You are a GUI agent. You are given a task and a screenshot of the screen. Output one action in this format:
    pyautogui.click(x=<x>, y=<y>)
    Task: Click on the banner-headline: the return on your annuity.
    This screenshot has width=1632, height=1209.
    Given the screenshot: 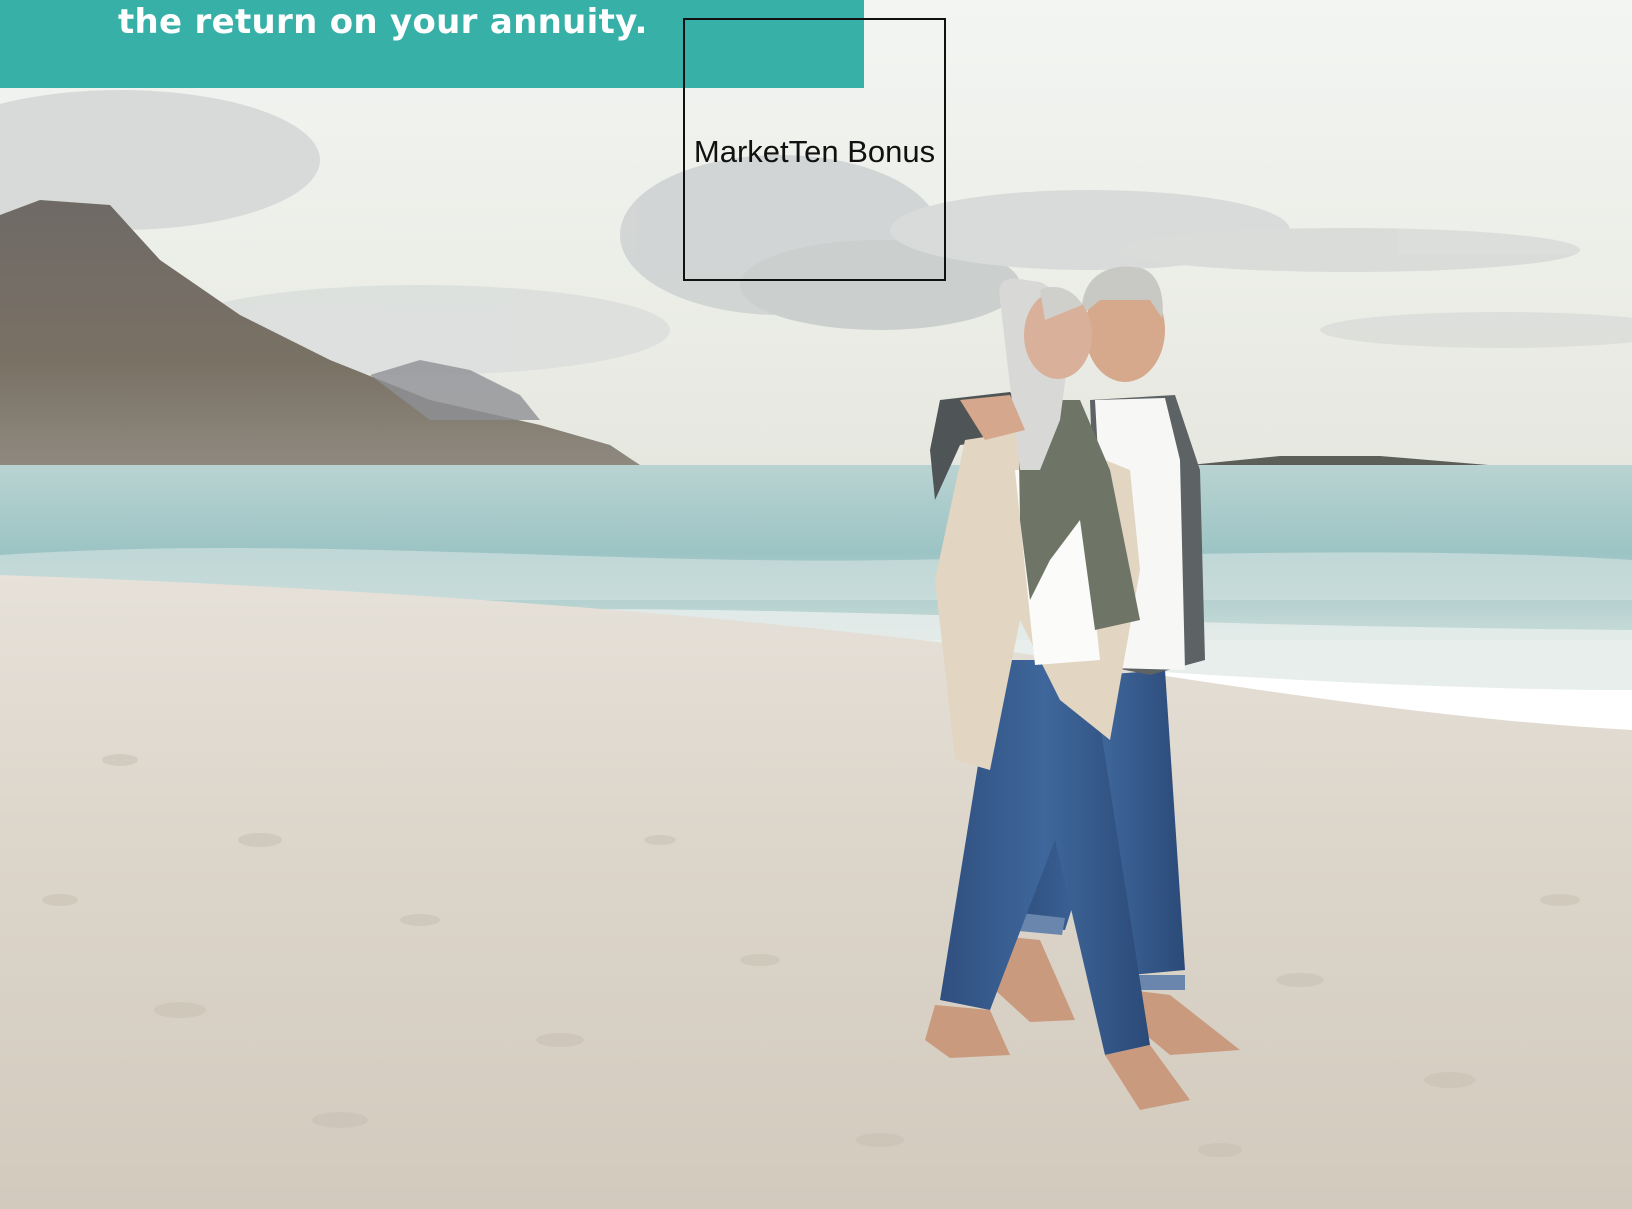 What is the action you would take?
    pyautogui.click(x=383, y=22)
    